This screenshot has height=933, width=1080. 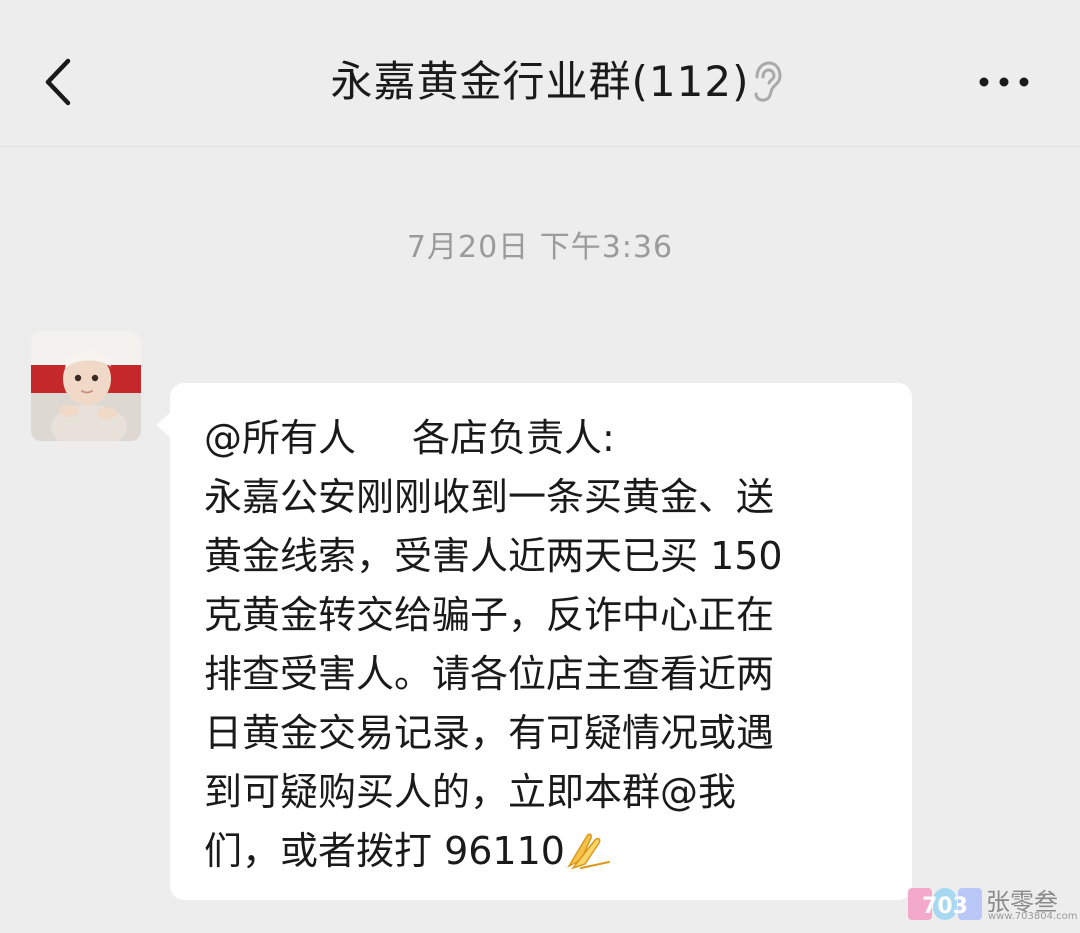 What do you see at coordinates (540, 247) in the screenshot?
I see `message-timestamp: 7月20日 下午3:36` at bounding box center [540, 247].